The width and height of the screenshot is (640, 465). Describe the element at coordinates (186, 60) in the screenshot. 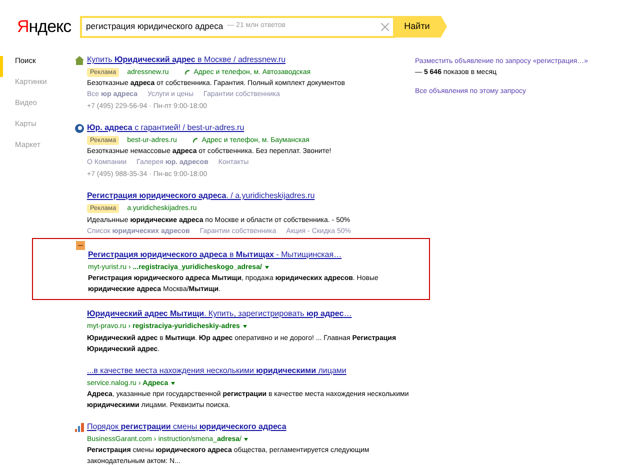

I see `result-title: Купить Юридический адрес в Москве / adressnew.ru` at that location.